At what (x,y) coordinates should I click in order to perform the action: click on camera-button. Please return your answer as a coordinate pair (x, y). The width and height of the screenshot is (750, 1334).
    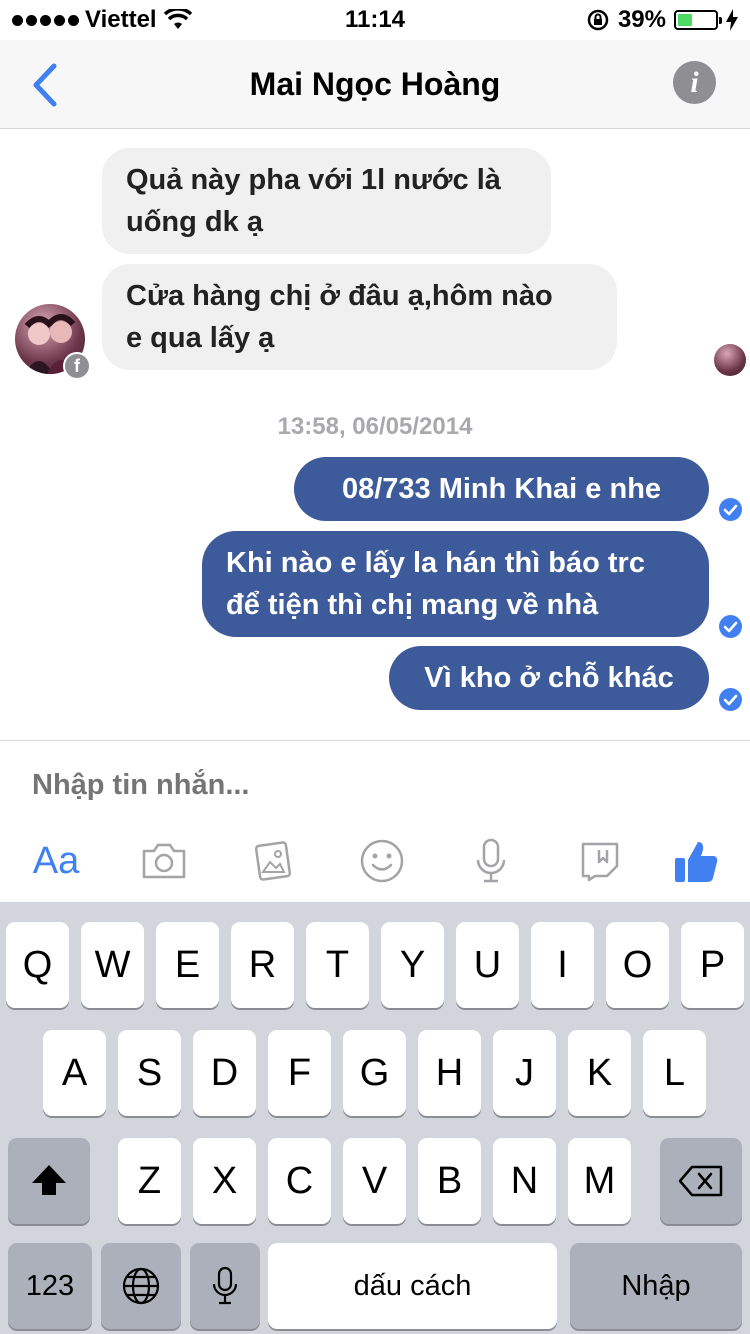
    Looking at the image, I should click on (164, 861).